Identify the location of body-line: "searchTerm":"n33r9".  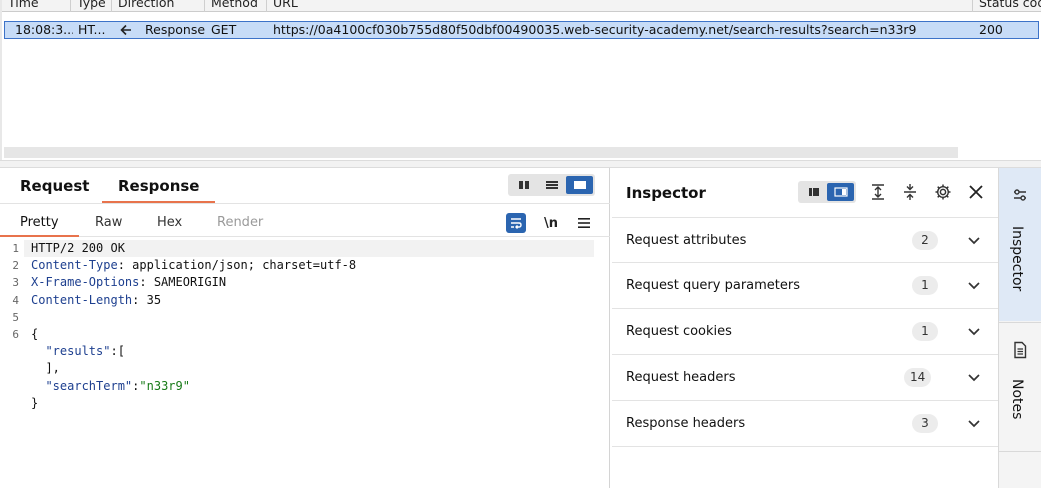
(309, 386).